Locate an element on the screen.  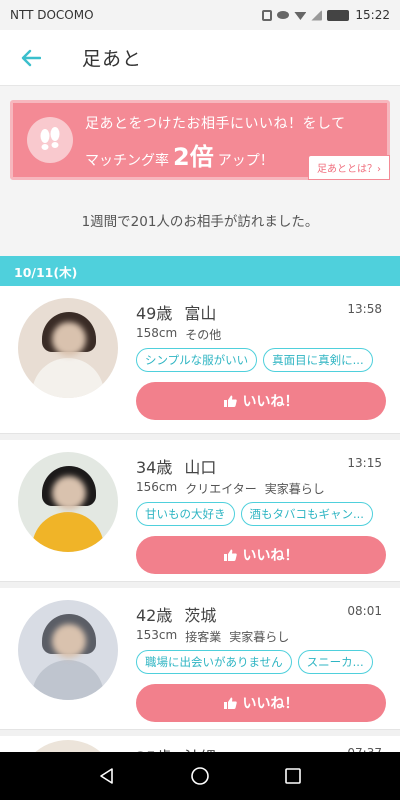
nav-recent-button is located at coordinates (293, 776).